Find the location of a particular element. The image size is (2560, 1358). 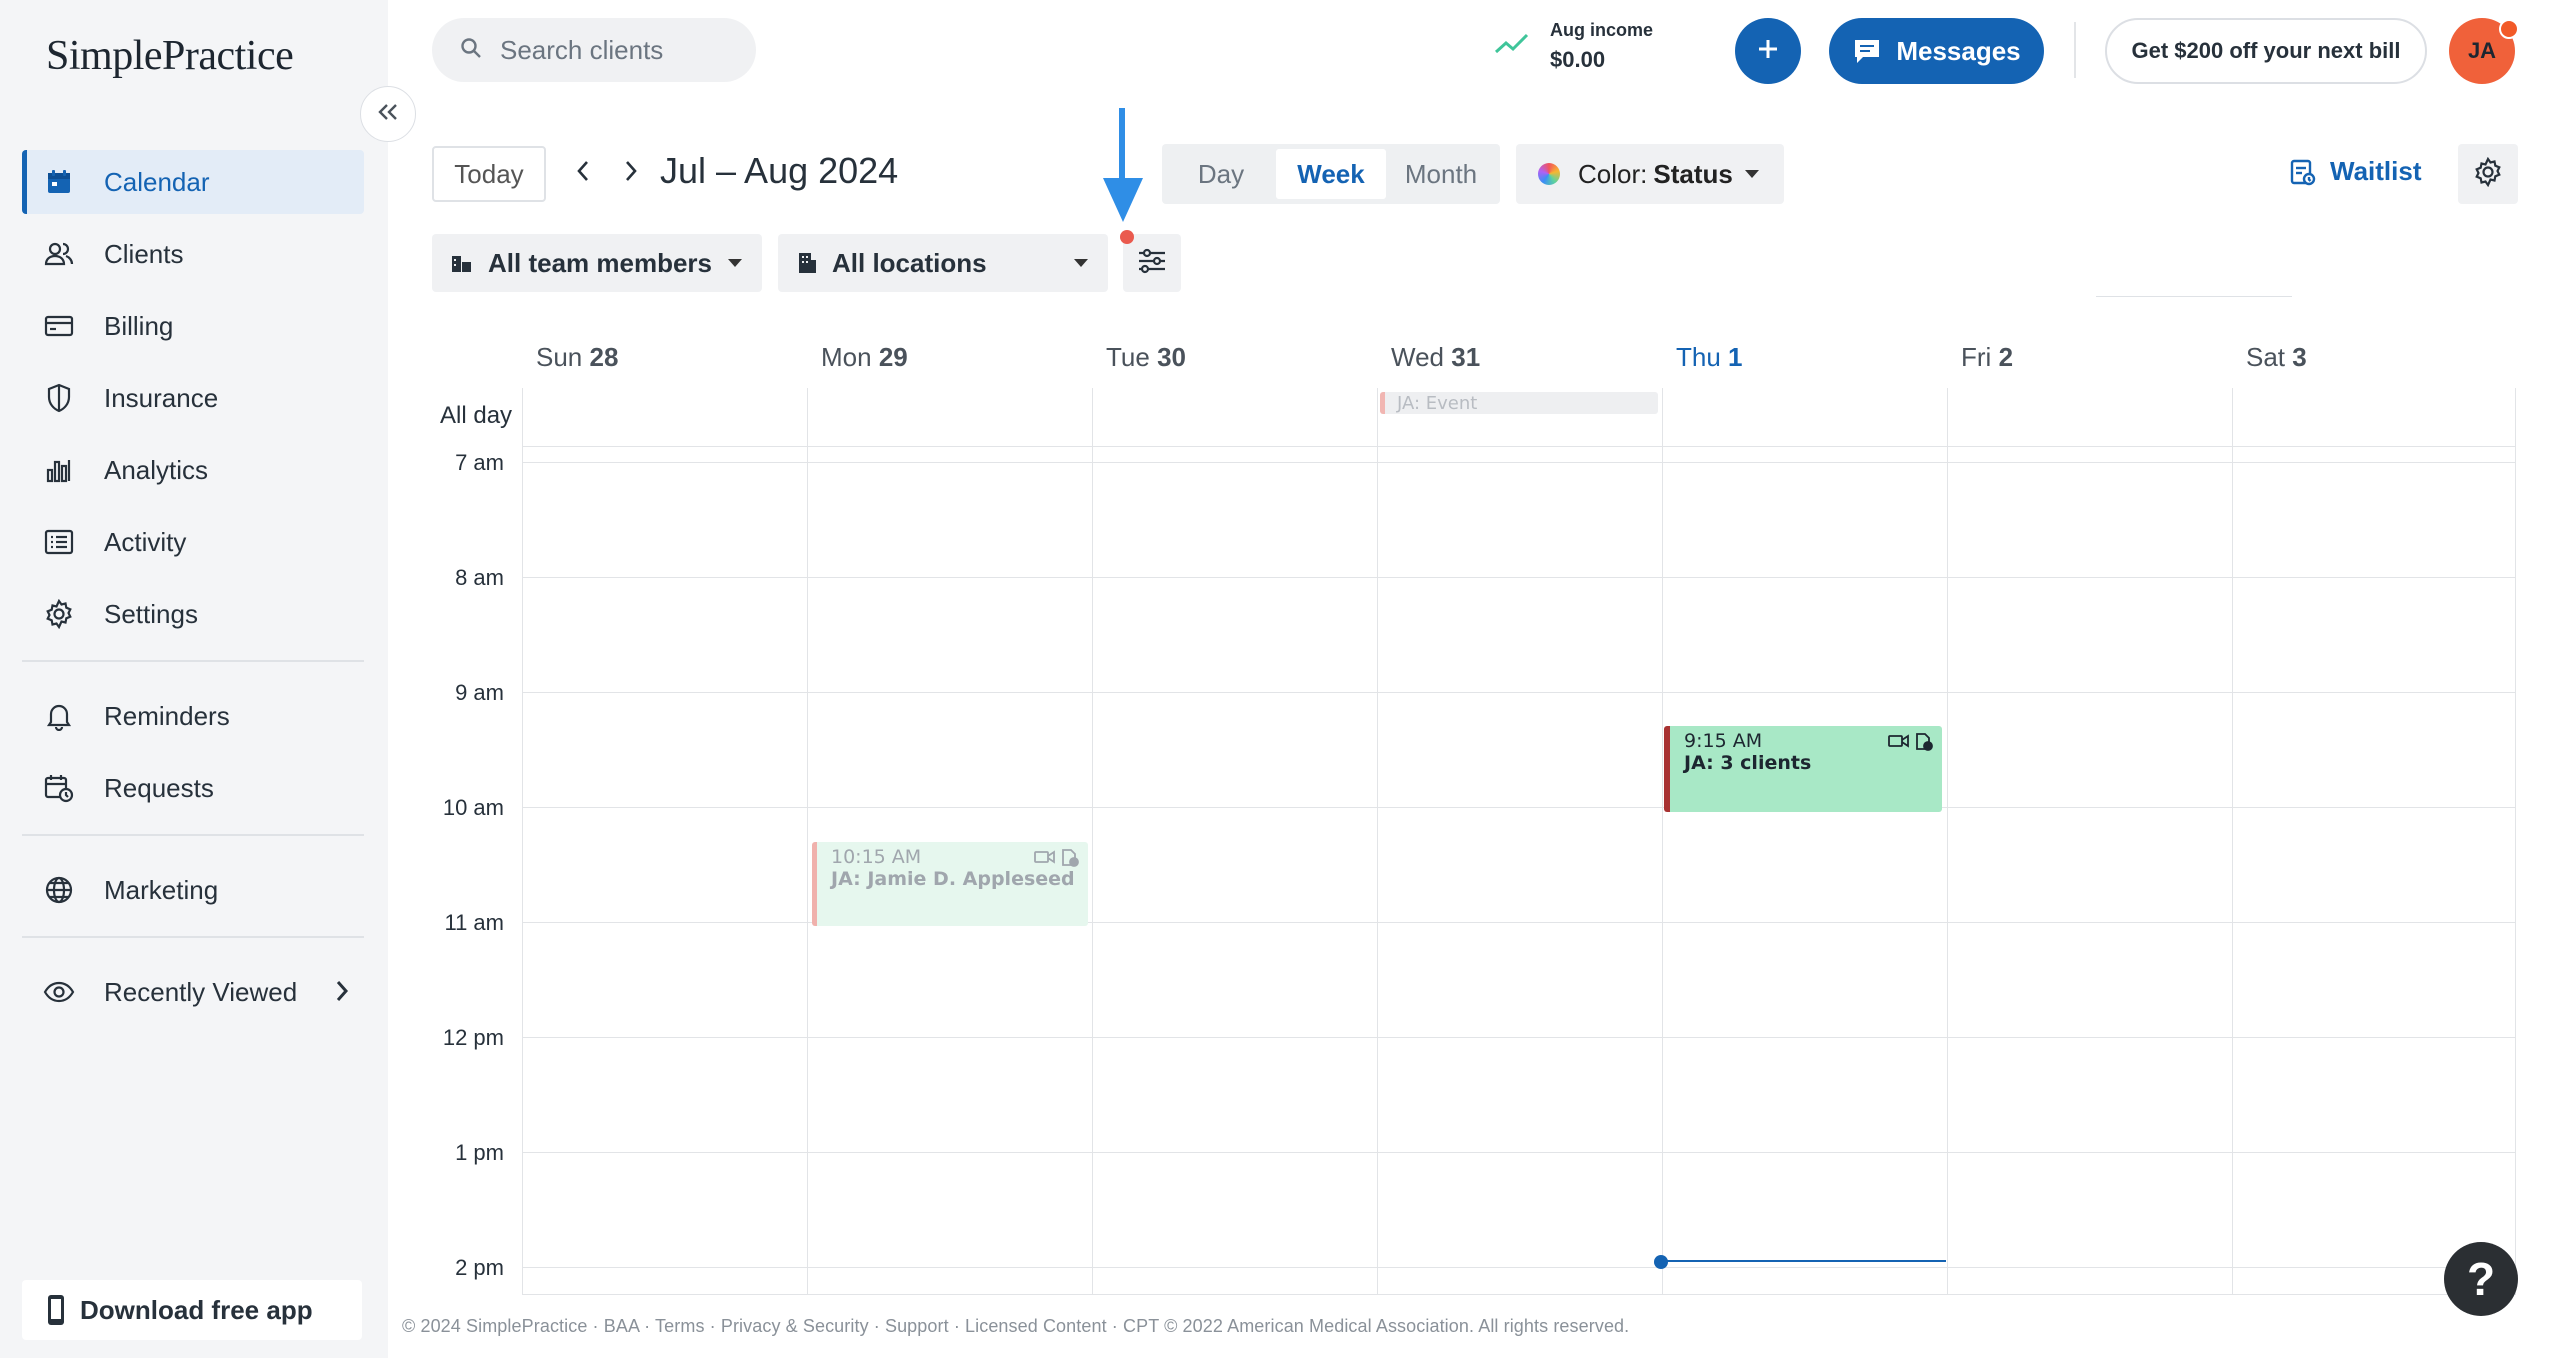

day-header-wed: Wed 31 is located at coordinates (1435, 357).